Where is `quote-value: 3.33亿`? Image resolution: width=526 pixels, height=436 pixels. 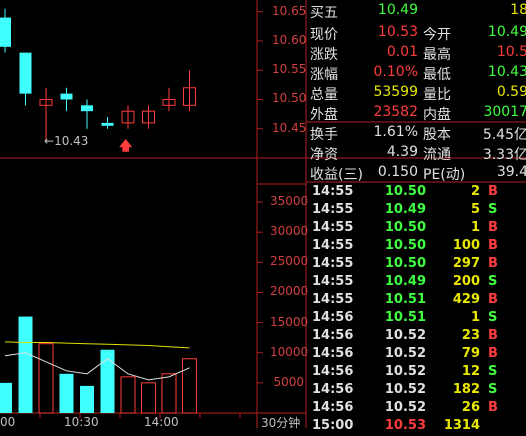
quote-value: 3.33亿 is located at coordinates (504, 155).